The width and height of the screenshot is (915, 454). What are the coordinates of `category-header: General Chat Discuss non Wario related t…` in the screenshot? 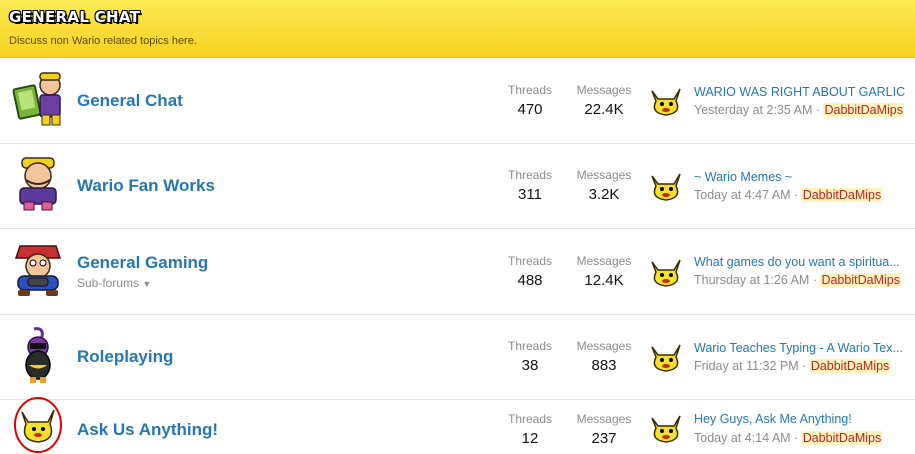 It's located at (457, 29).